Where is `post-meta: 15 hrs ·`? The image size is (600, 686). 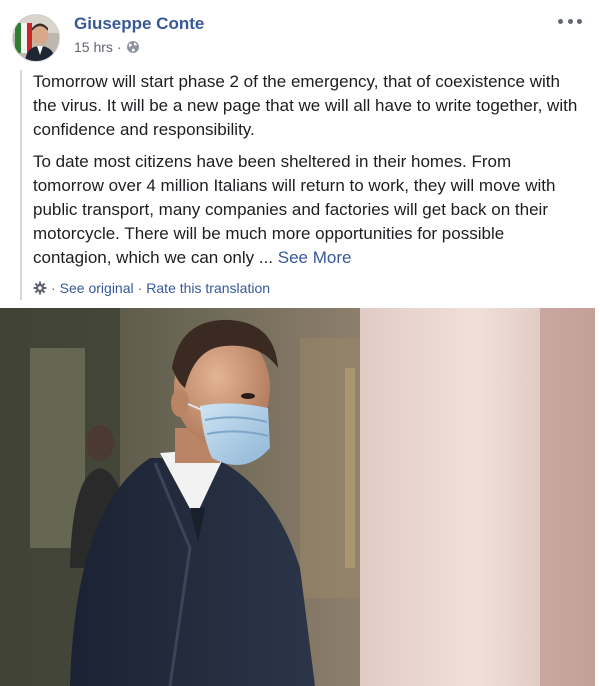 post-meta: 15 hrs · is located at coordinates (107, 47).